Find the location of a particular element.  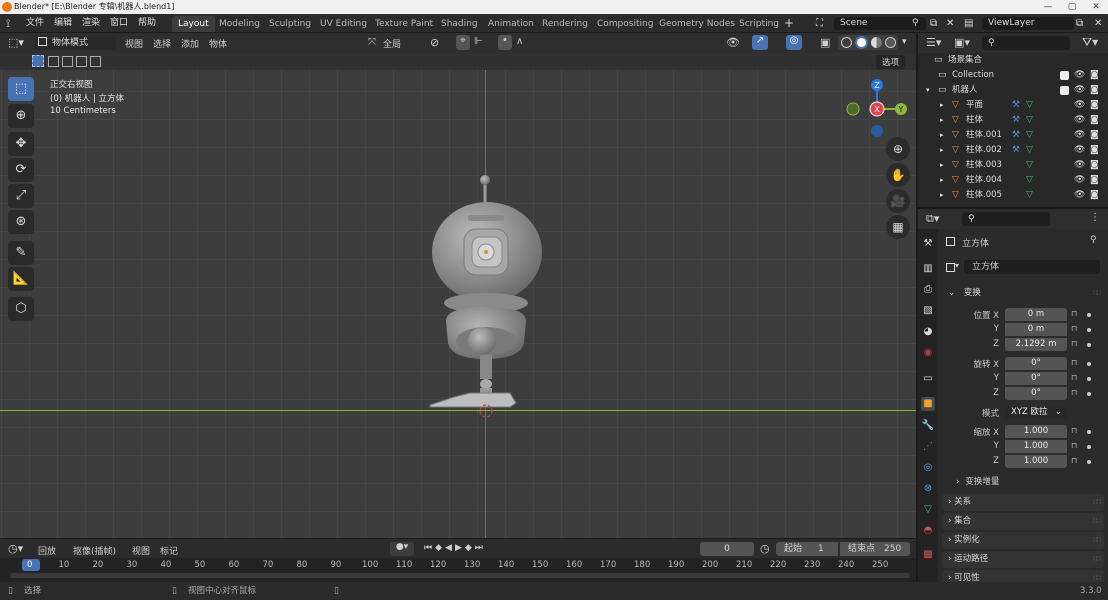

zoom-icon: ⊕ is located at coordinates (898, 149).